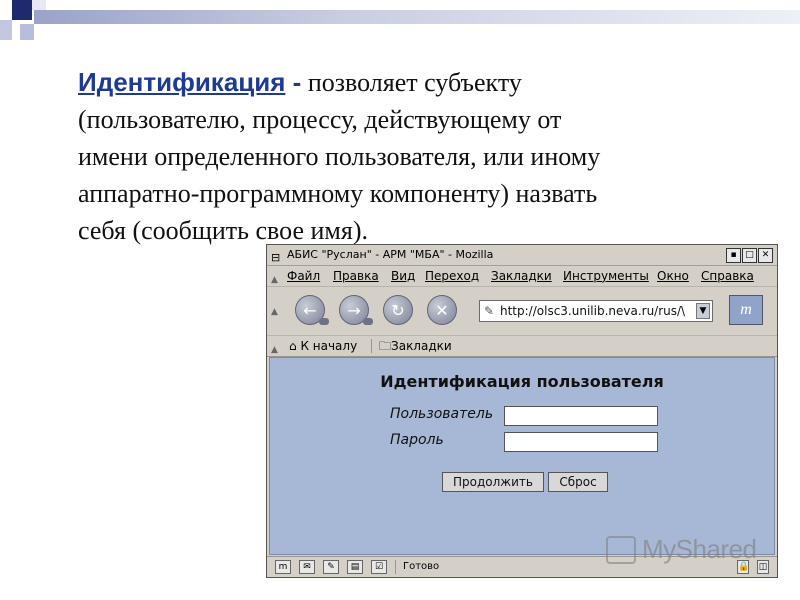 The width and height of the screenshot is (800, 600). What do you see at coordinates (417, 17) in the screenshot?
I see `decorative-gradient-bar` at bounding box center [417, 17].